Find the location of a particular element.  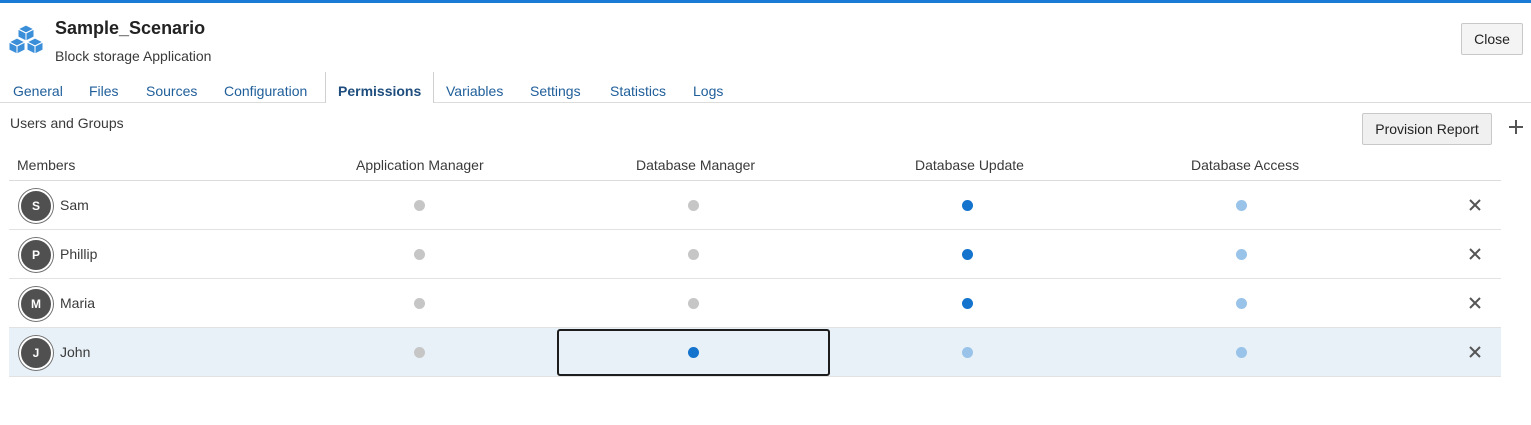

tab-files: Files is located at coordinates (104, 87).